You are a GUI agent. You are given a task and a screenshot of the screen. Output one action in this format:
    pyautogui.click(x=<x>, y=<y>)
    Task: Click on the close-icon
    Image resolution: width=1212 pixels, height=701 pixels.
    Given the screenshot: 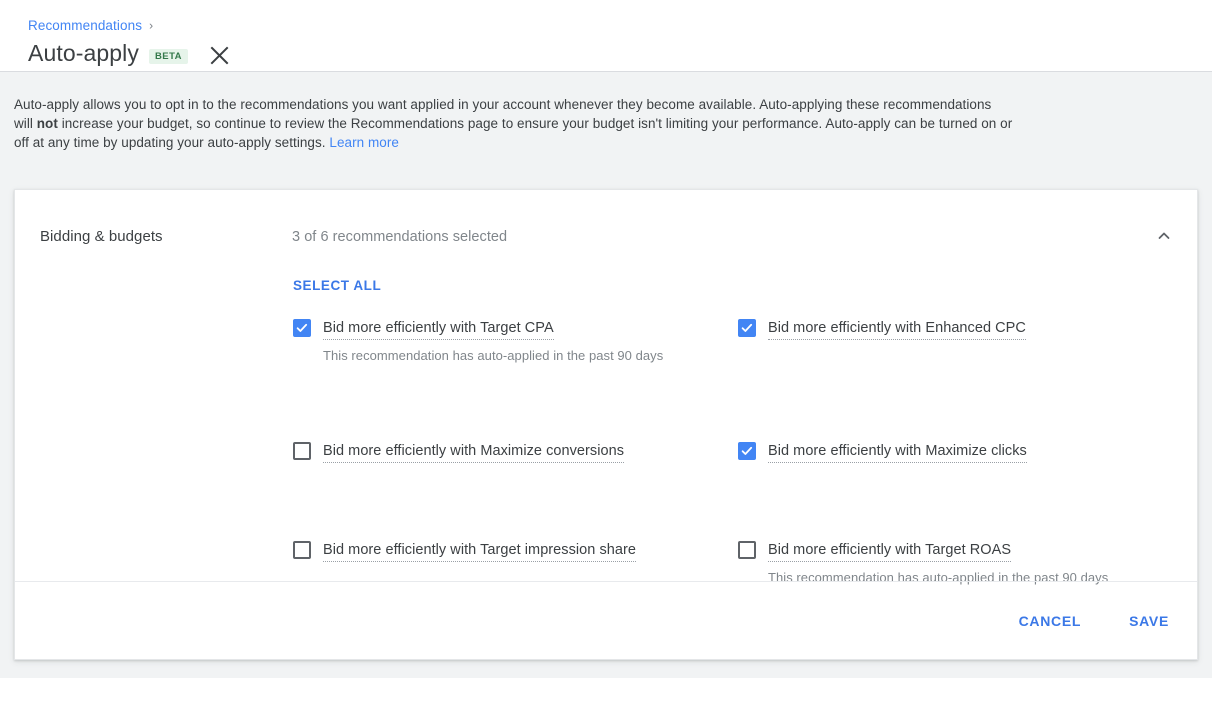 What is the action you would take?
    pyautogui.click(x=220, y=55)
    